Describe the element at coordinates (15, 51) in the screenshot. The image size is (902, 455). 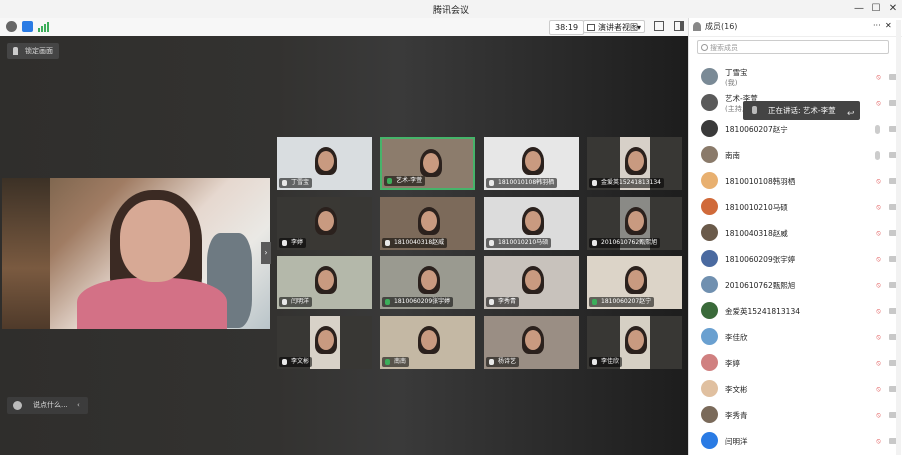
I see `pin-icon` at that location.